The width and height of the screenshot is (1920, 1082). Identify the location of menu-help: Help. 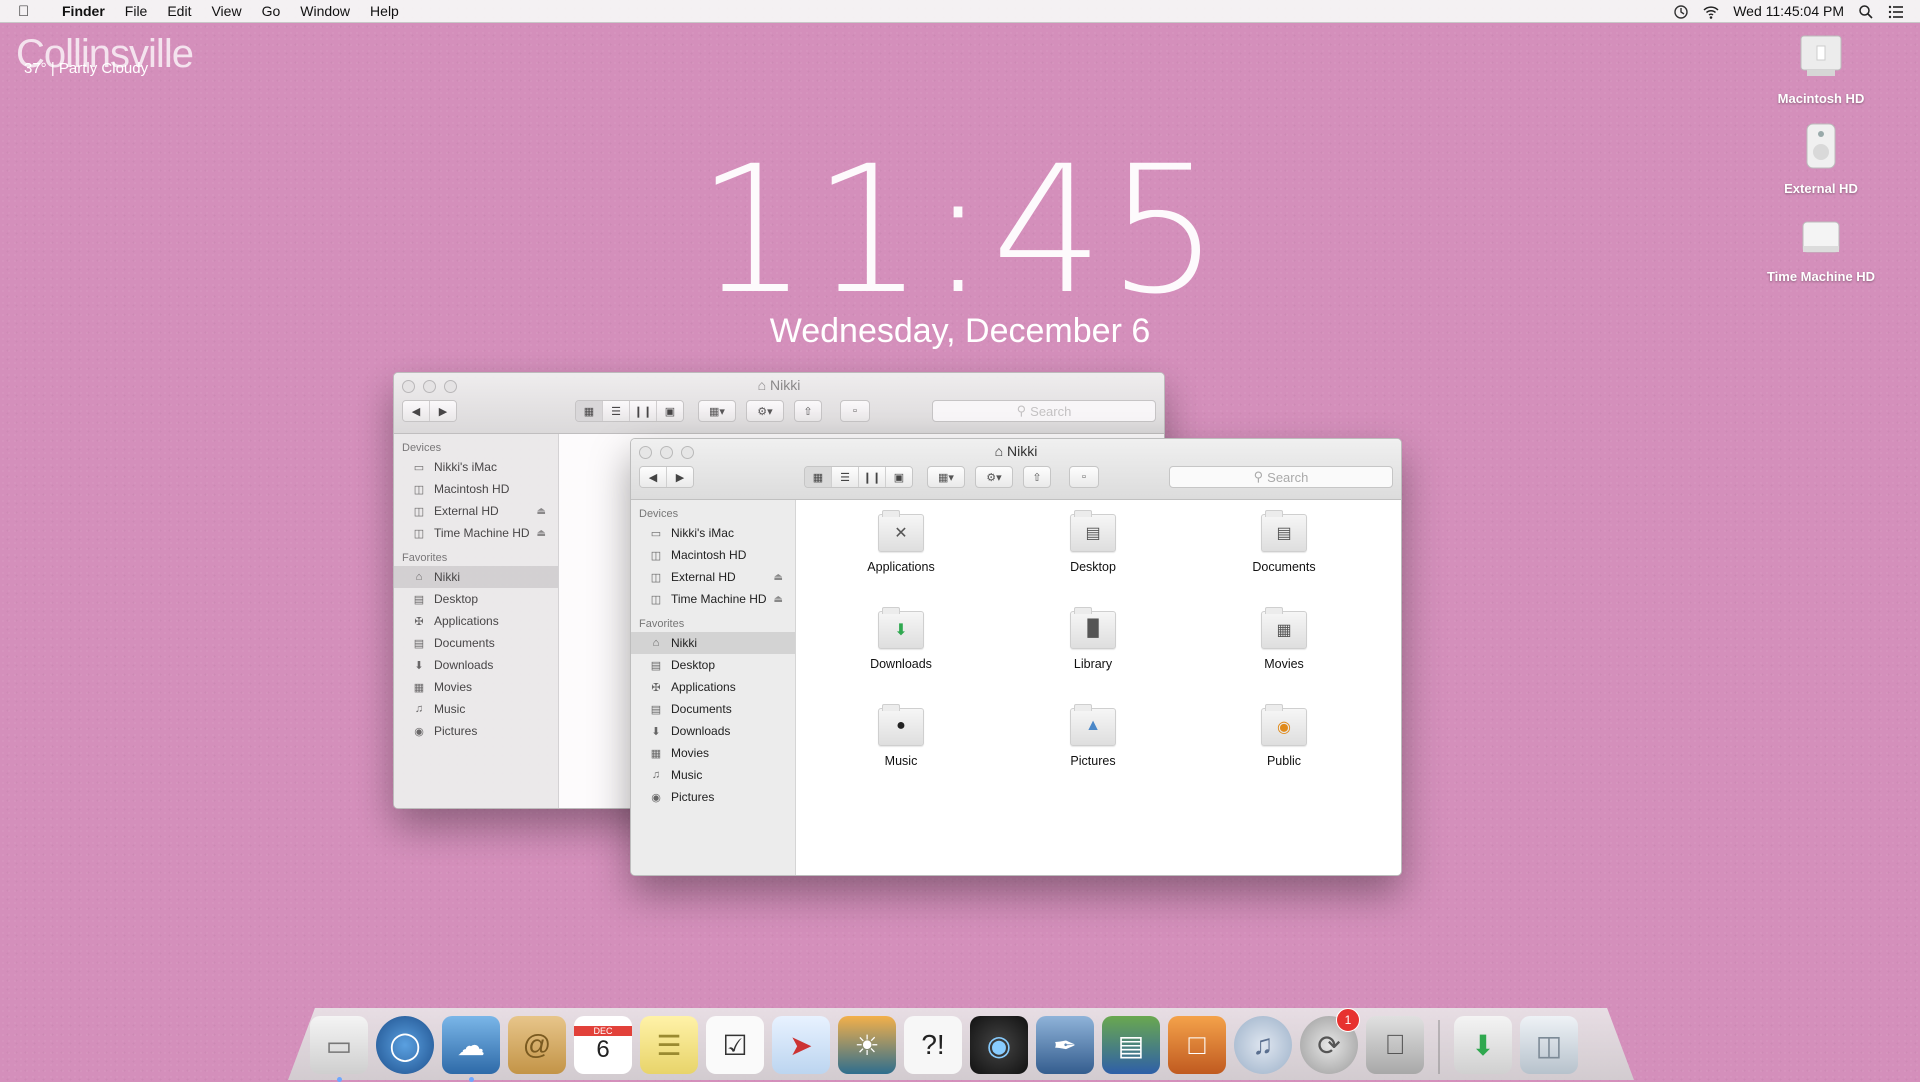
(384, 11).